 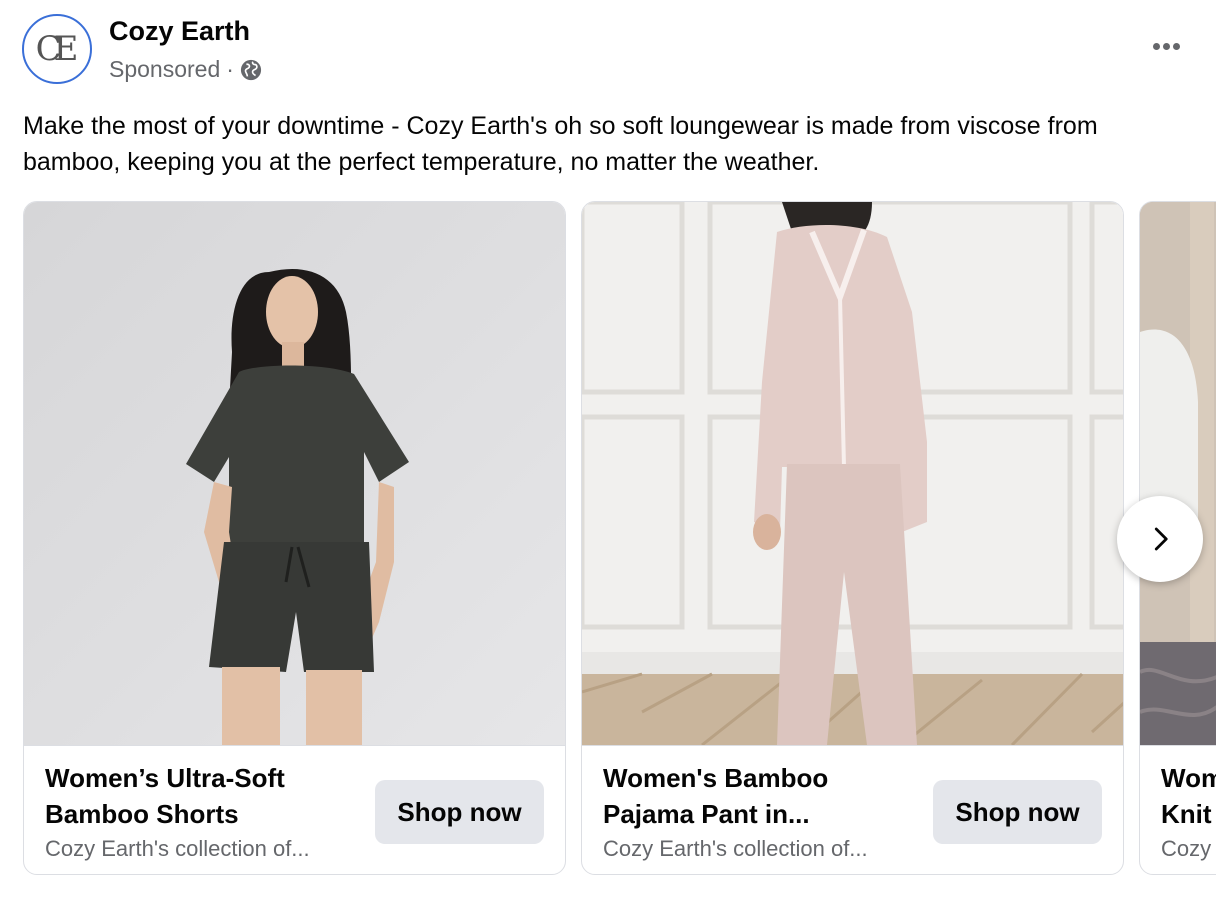 I want to click on avatar-monogram: CE, so click(x=57, y=49).